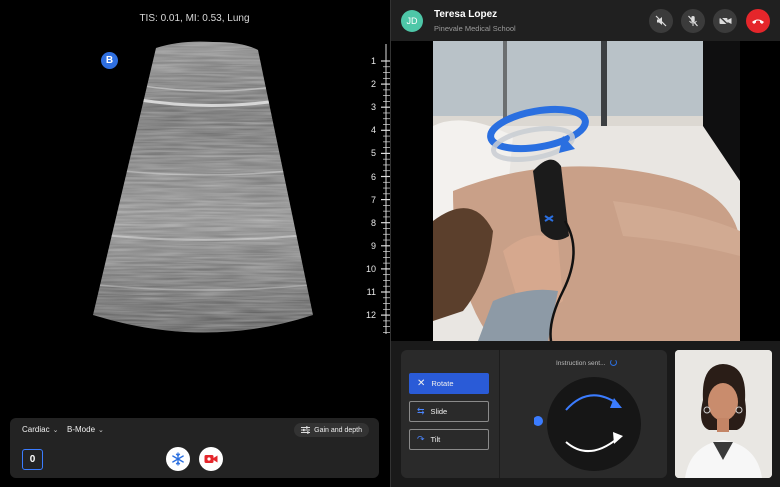 This screenshot has width=780, height=487. I want to click on speaker-muted-icon, so click(661, 21).